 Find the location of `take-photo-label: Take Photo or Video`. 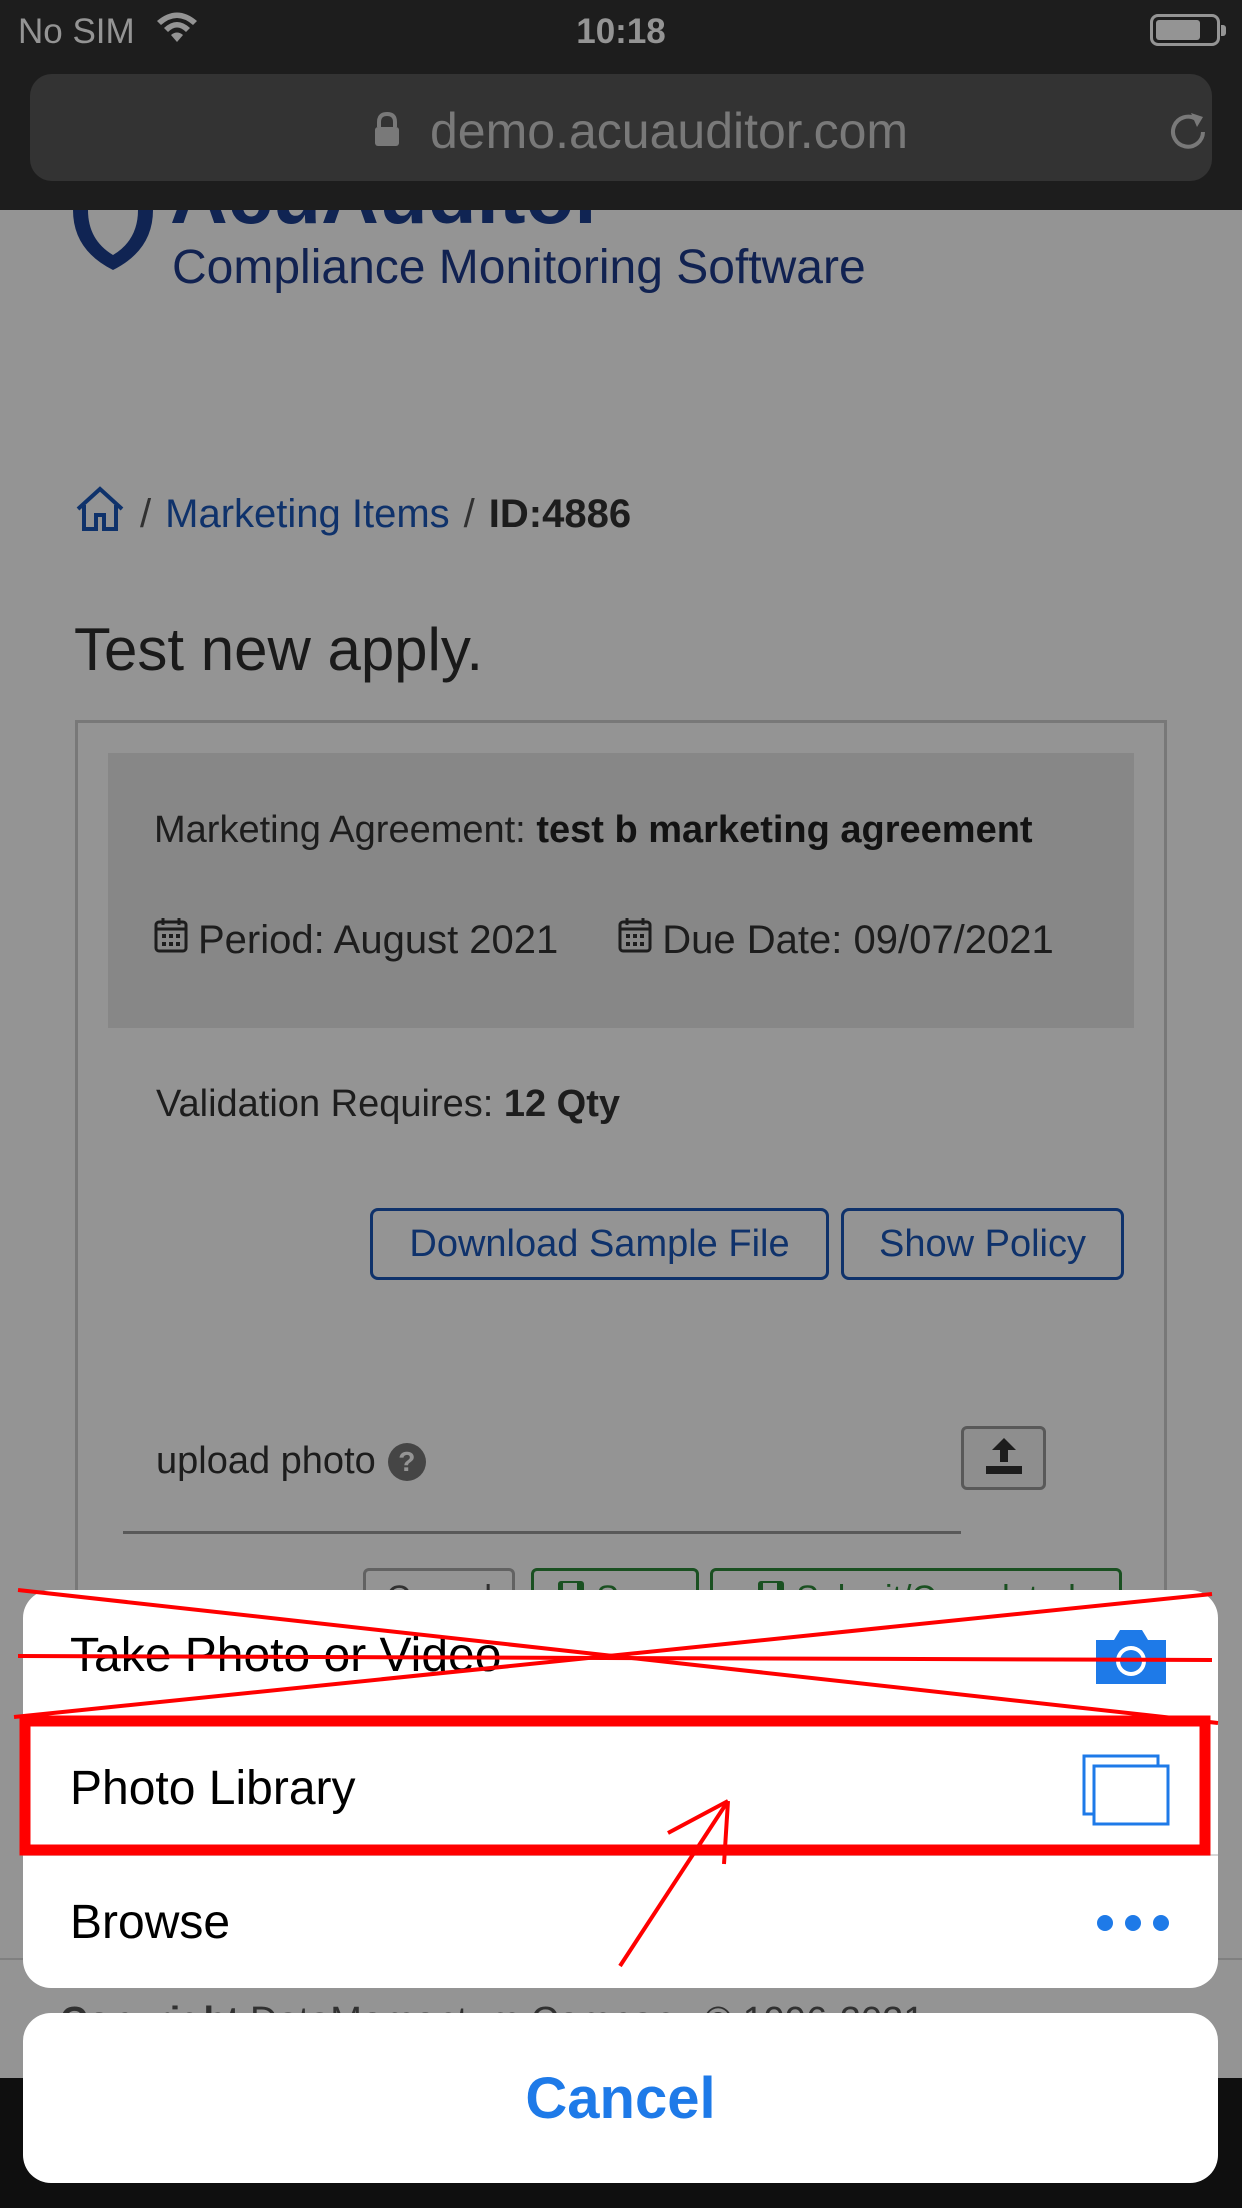

take-photo-label: Take Photo or Video is located at coordinates (286, 1655).